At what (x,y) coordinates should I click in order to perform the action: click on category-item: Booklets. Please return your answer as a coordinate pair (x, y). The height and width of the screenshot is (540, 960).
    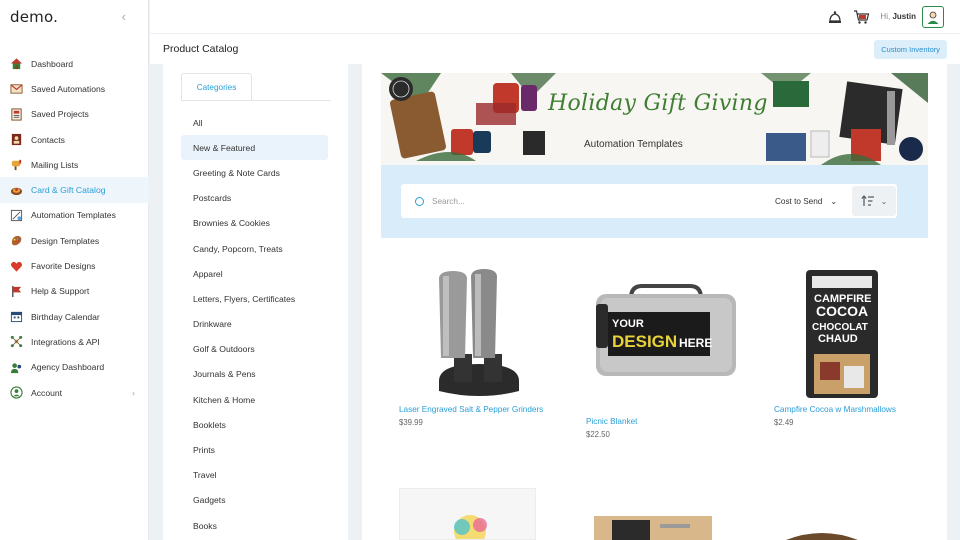
    Looking at the image, I should click on (254, 424).